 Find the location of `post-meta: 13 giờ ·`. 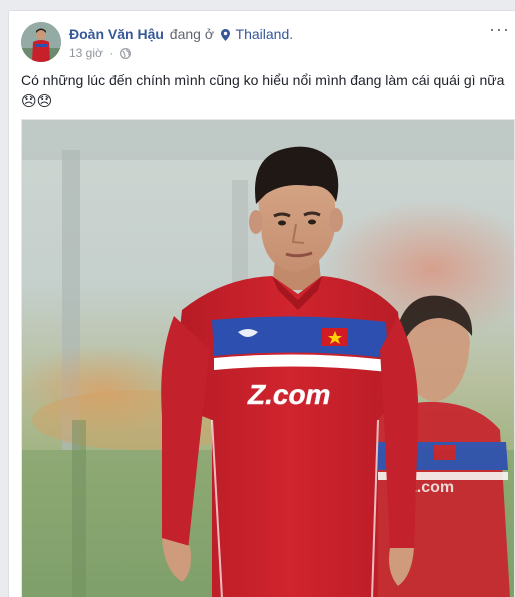

post-meta: 13 giờ · is located at coordinates (100, 54).